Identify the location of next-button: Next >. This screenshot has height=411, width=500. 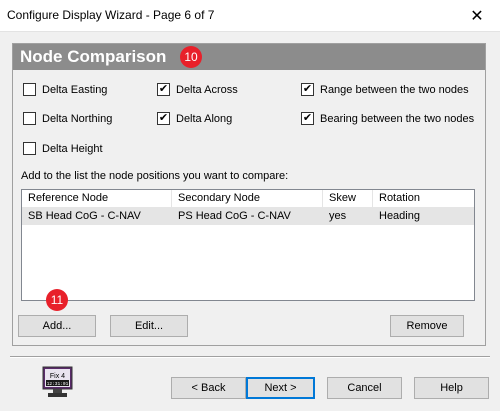
(280, 388).